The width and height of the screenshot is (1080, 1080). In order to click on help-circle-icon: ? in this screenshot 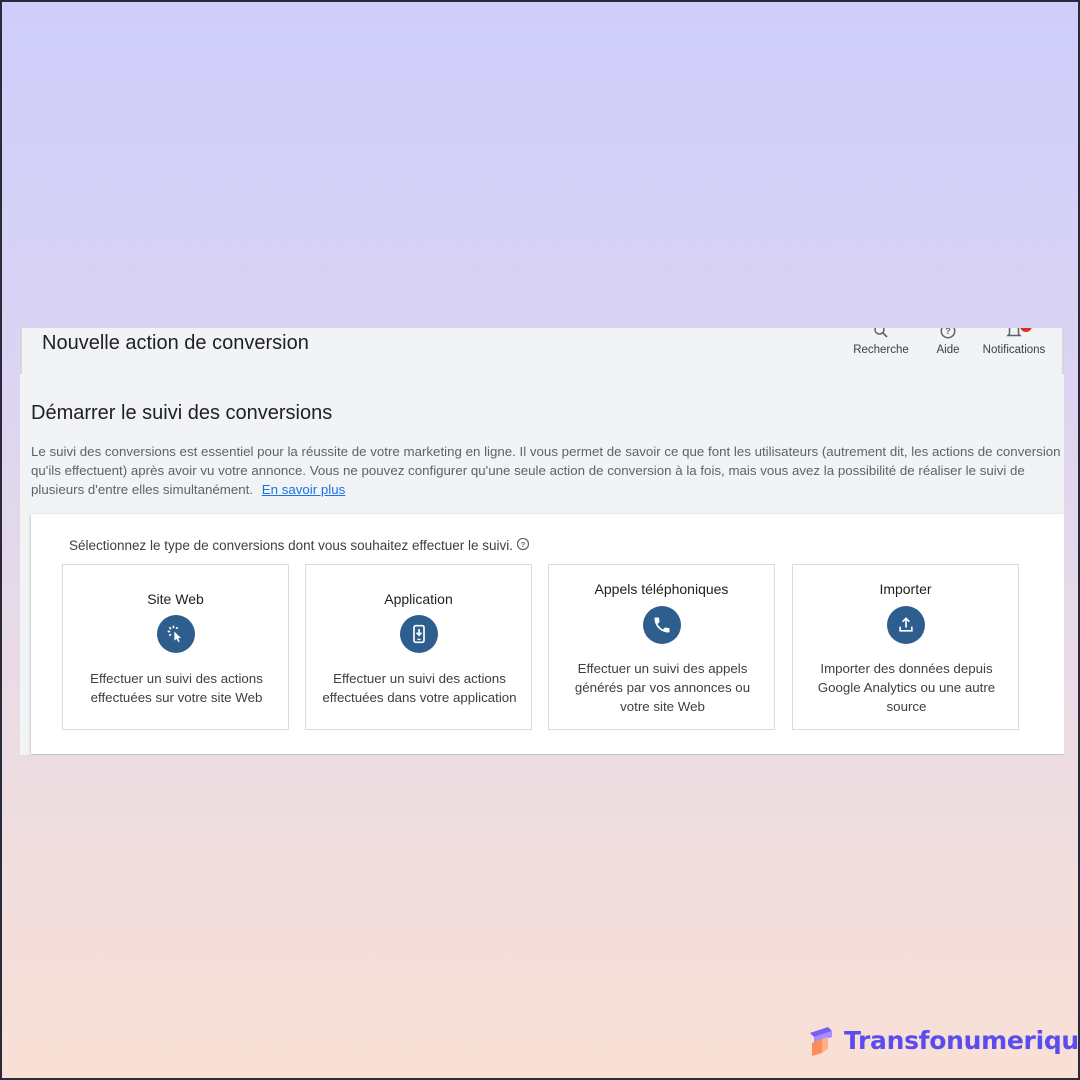, I will do `click(523, 544)`.